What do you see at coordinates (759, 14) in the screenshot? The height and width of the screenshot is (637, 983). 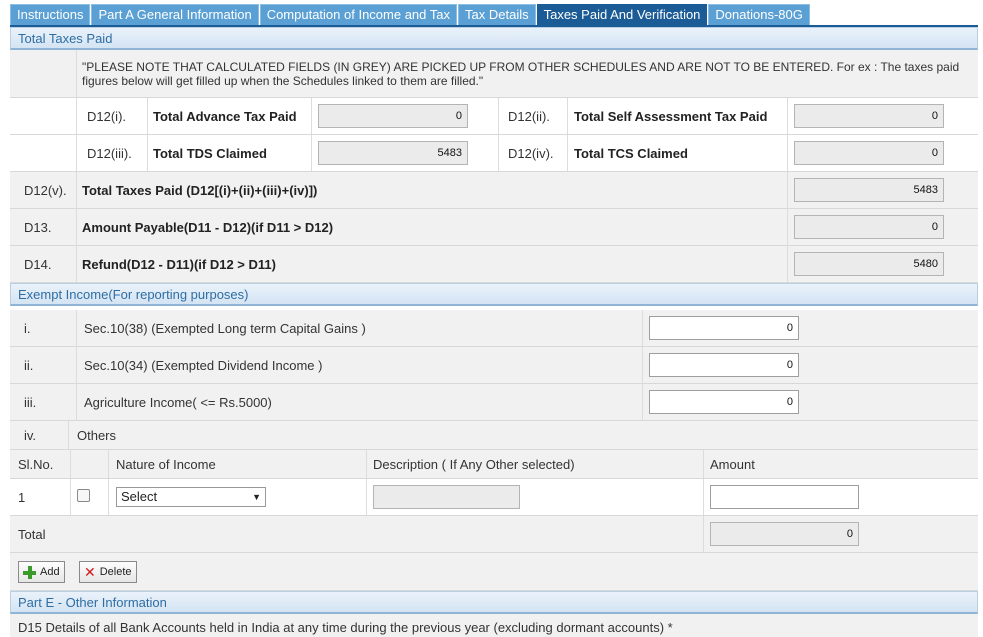 I see `tab-donations-80g: Donations-80G` at bounding box center [759, 14].